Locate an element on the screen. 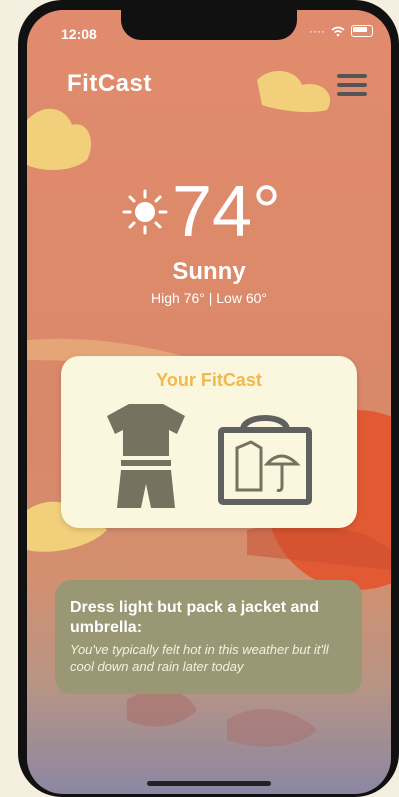 The height and width of the screenshot is (797, 399). card-title: Your FitCast is located at coordinates (209, 380).